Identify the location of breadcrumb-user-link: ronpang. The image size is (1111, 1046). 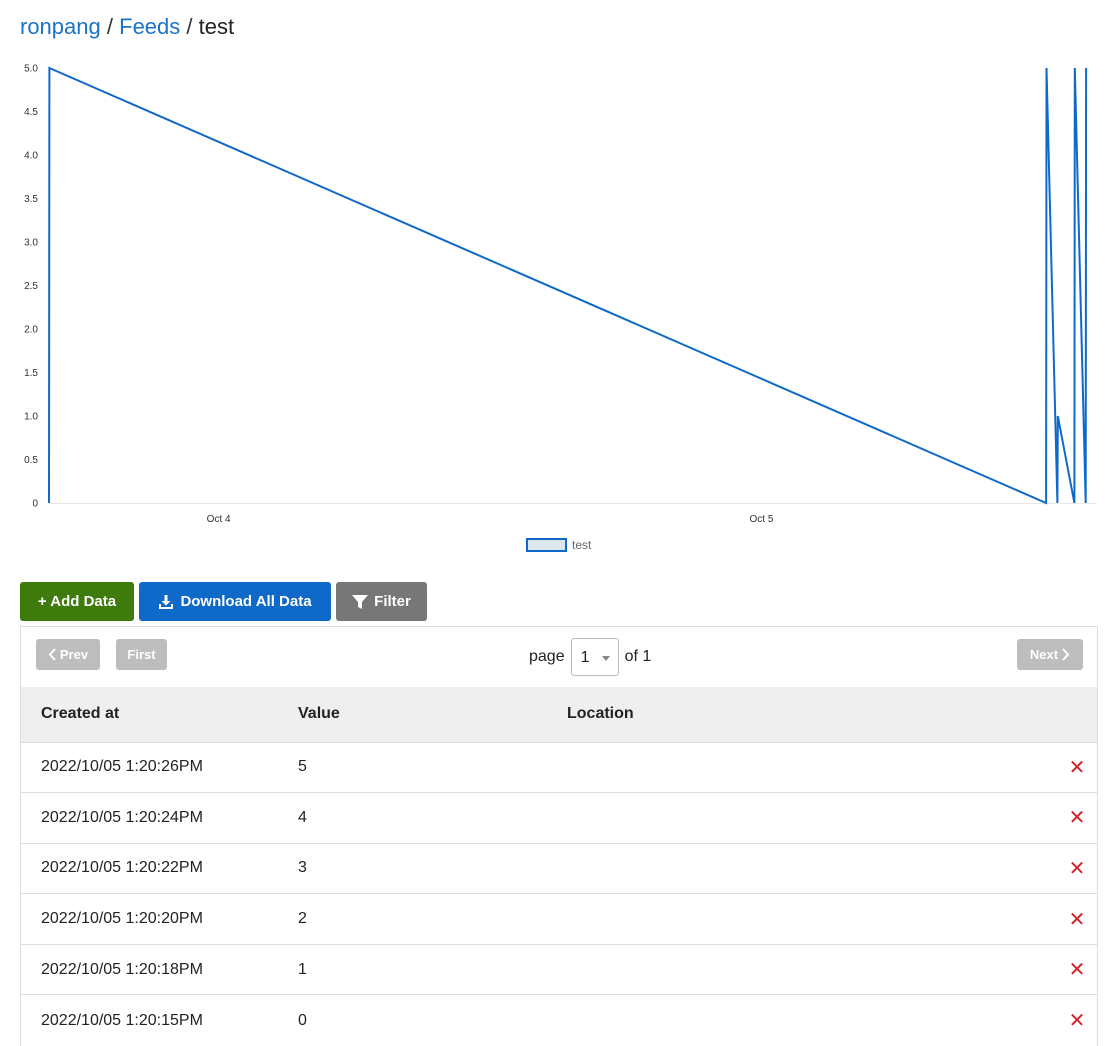
(60, 26).